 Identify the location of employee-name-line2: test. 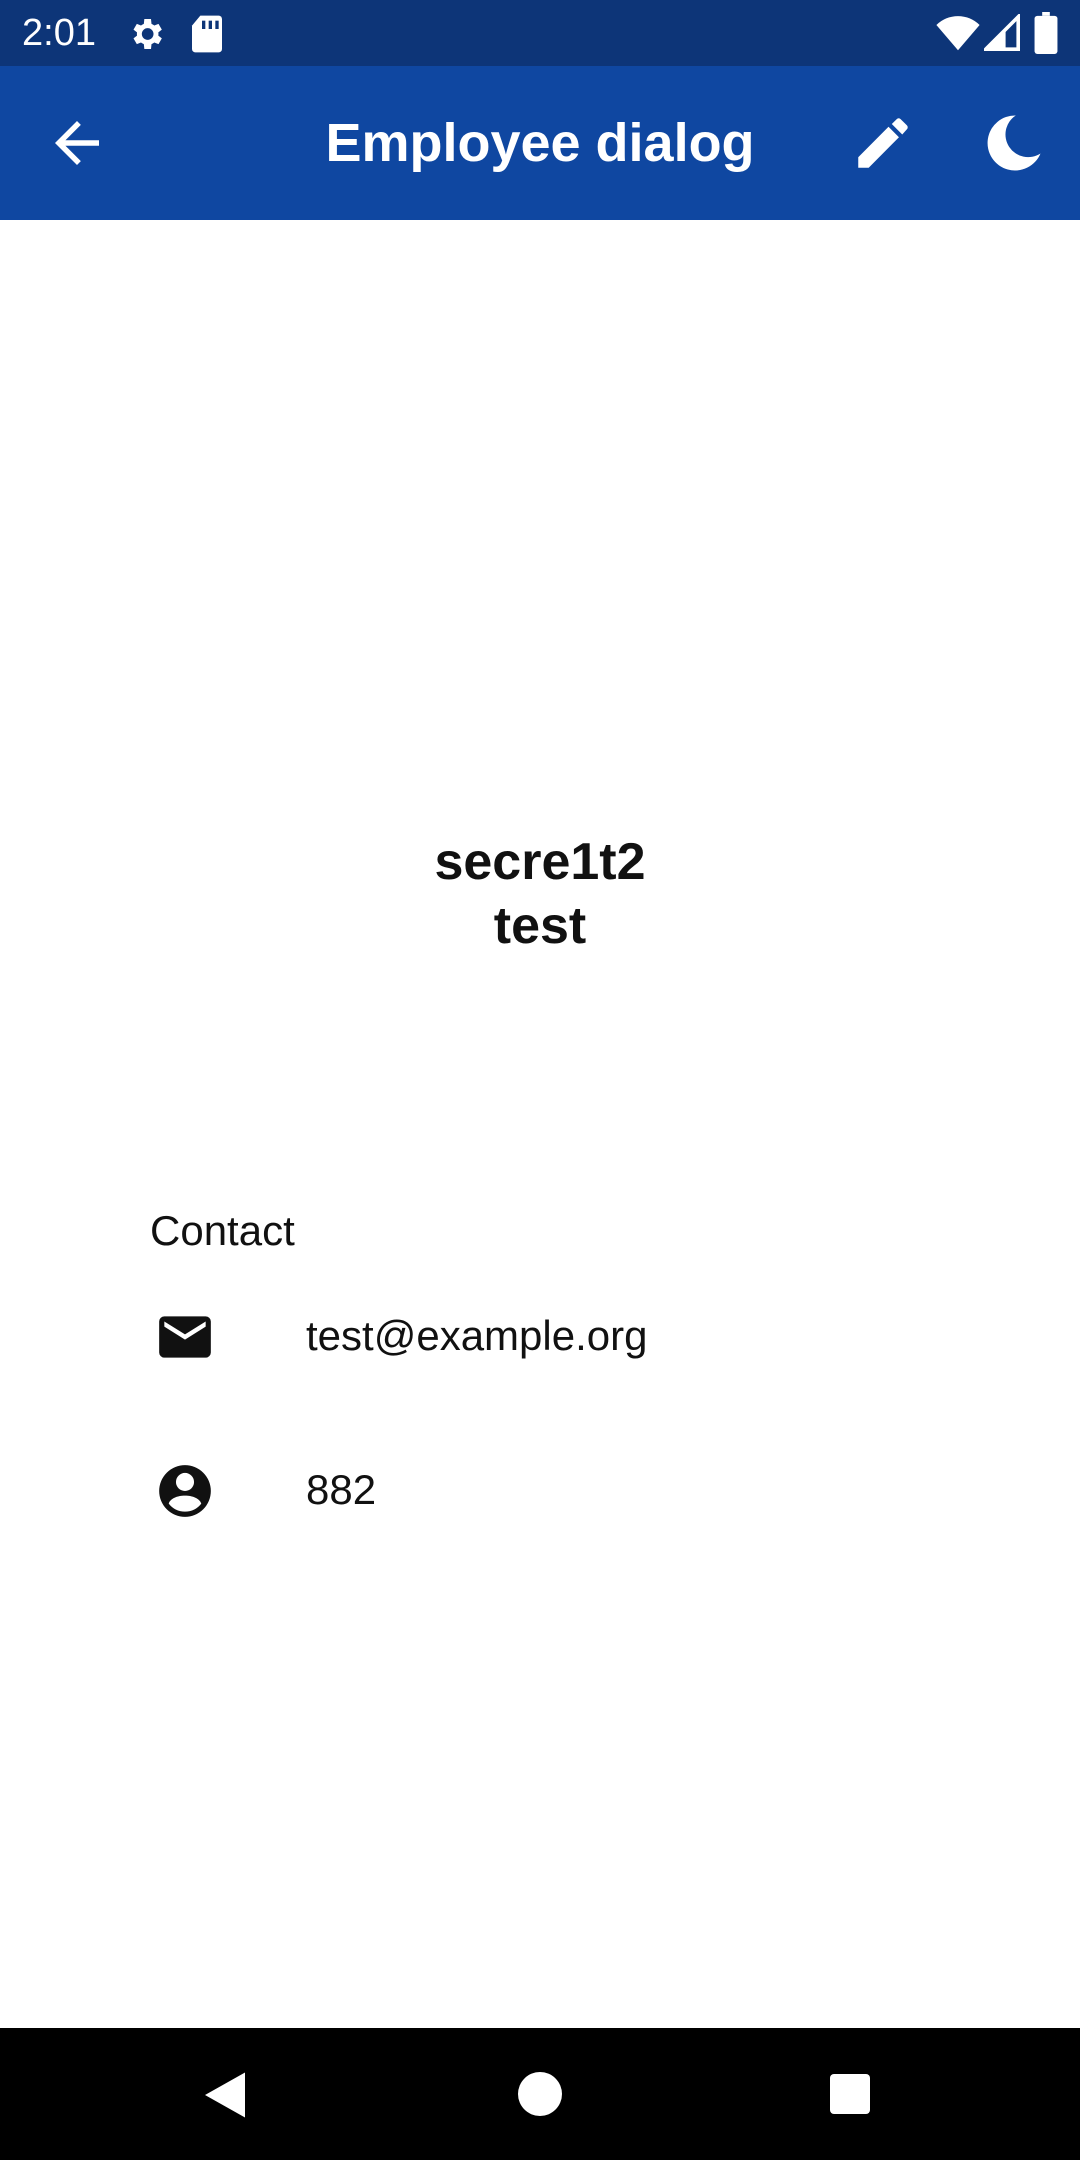
(540, 926).